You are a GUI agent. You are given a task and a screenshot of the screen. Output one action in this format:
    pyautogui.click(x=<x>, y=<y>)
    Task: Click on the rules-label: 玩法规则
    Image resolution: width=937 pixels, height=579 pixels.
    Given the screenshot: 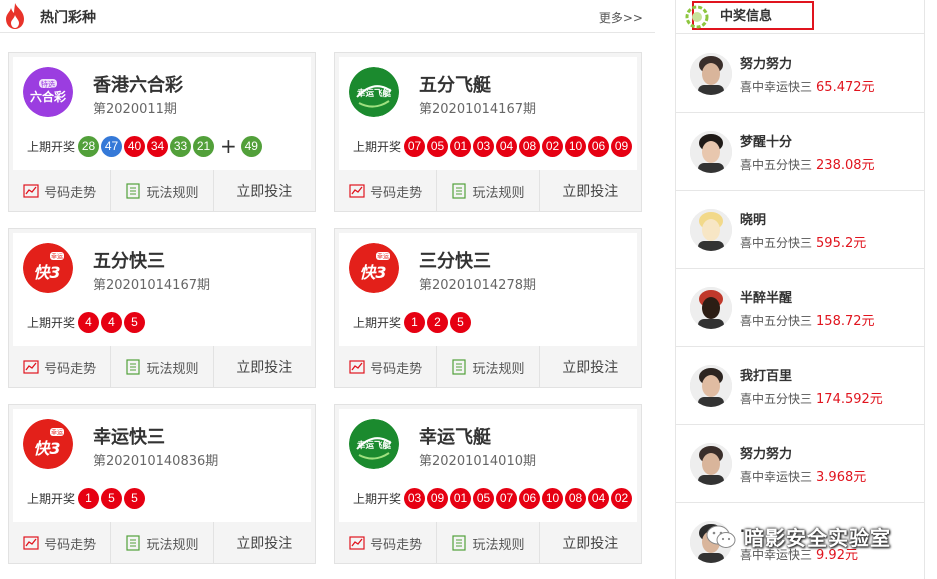 What is the action you would take?
    pyautogui.click(x=498, y=193)
    